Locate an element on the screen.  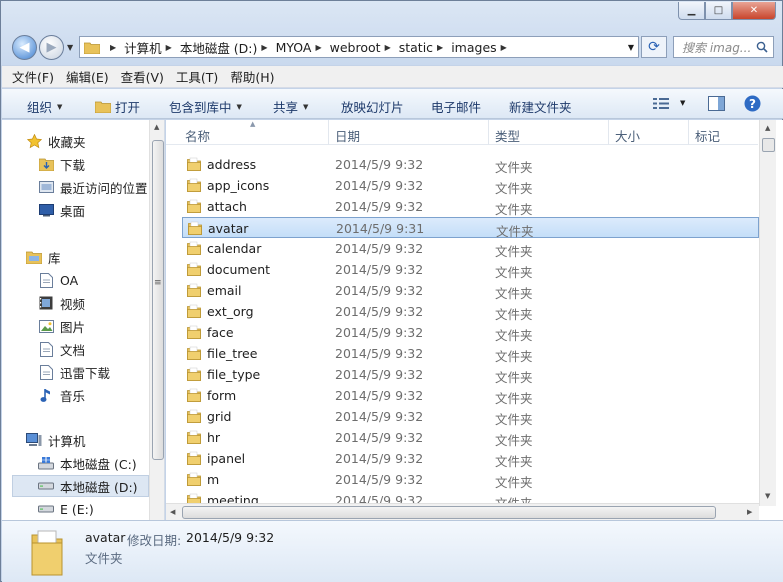
scroll-down-arrow-icon: ▼ is located at coordinates (767, 496).